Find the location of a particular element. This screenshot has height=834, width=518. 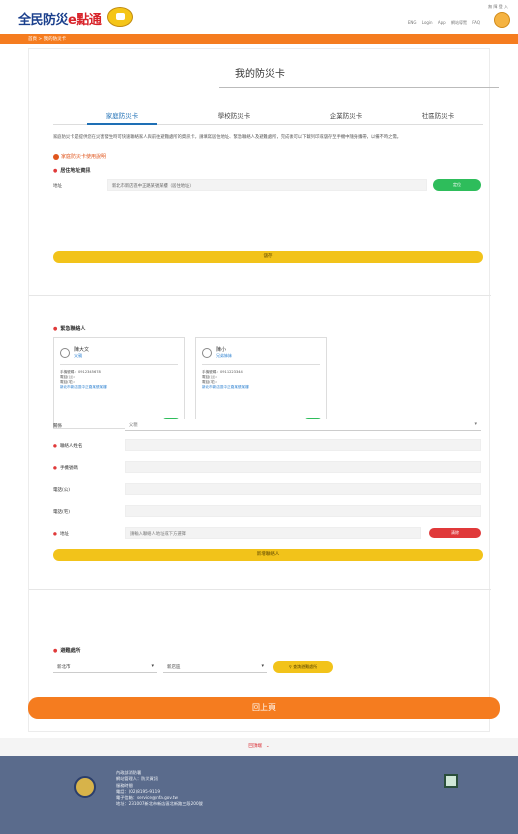

tab-family: 家庭防災卡 is located at coordinates (122, 115).